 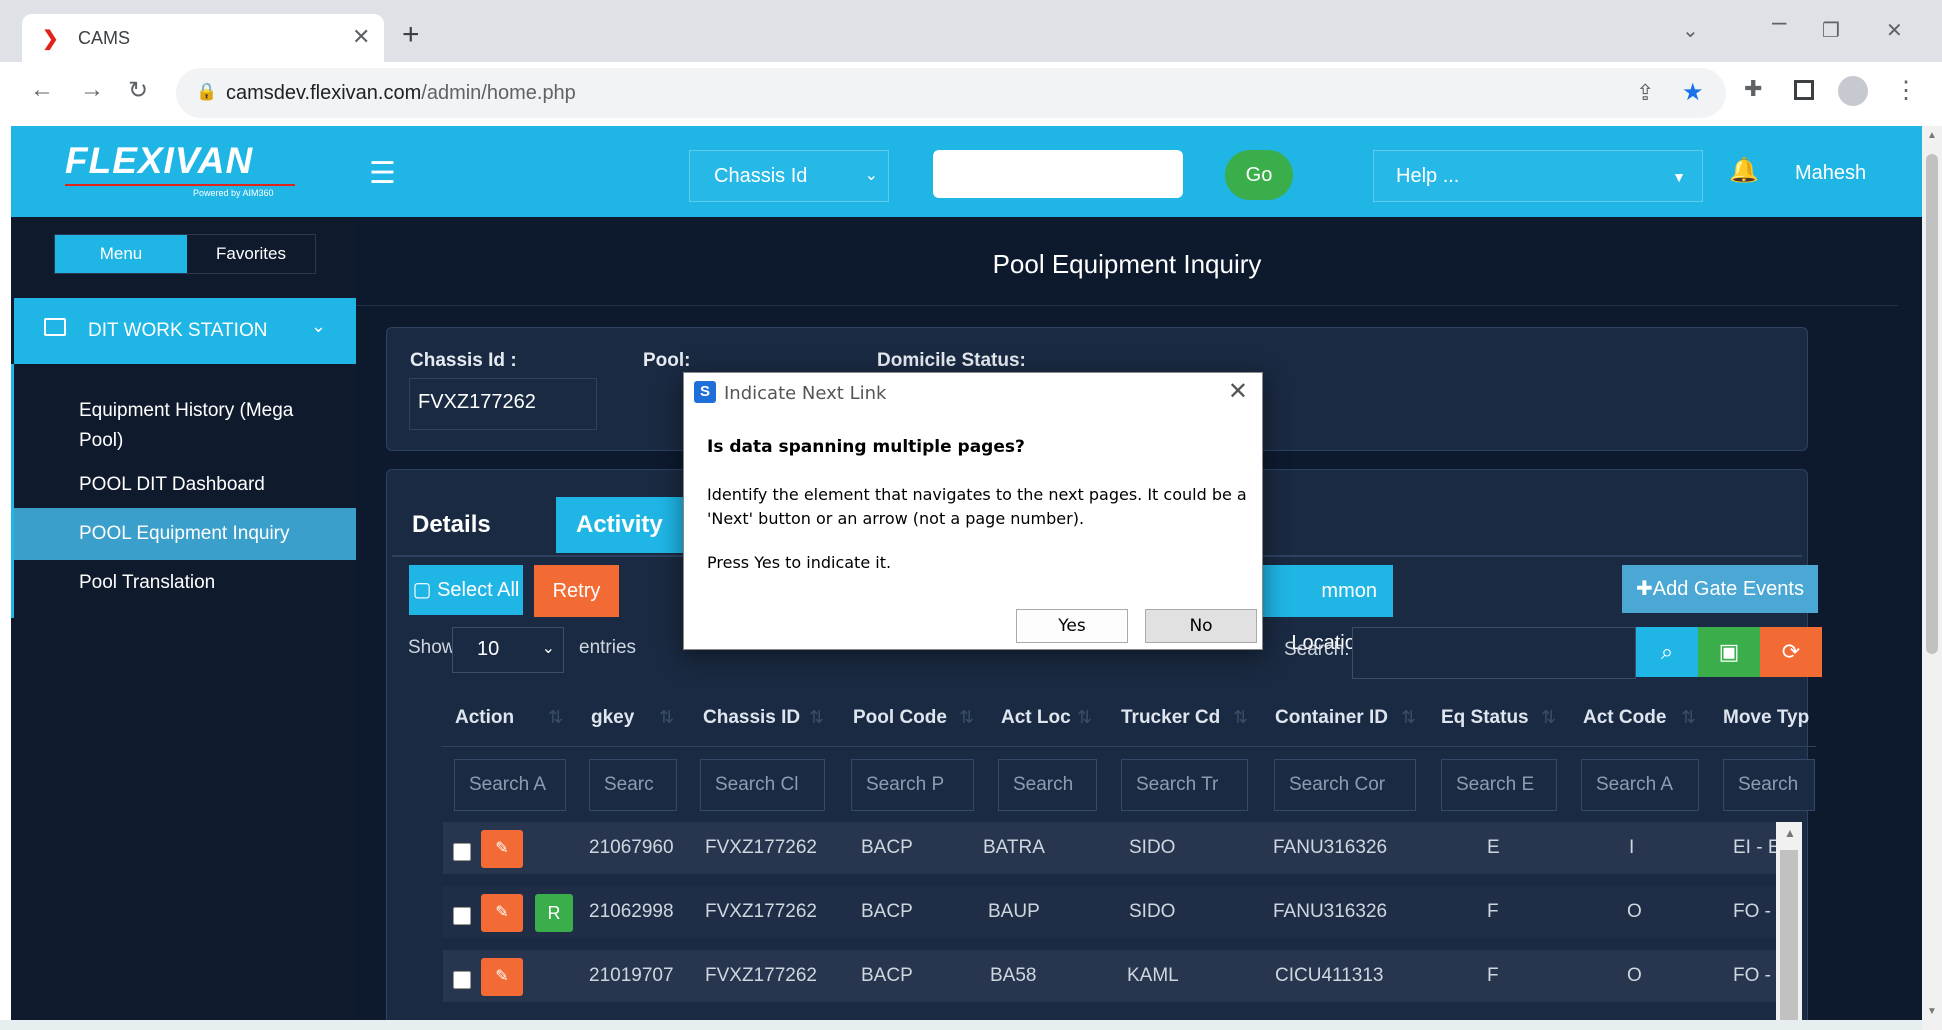 What do you see at coordinates (1330, 847) in the screenshot?
I see `cell-container-id: FANU316326` at bounding box center [1330, 847].